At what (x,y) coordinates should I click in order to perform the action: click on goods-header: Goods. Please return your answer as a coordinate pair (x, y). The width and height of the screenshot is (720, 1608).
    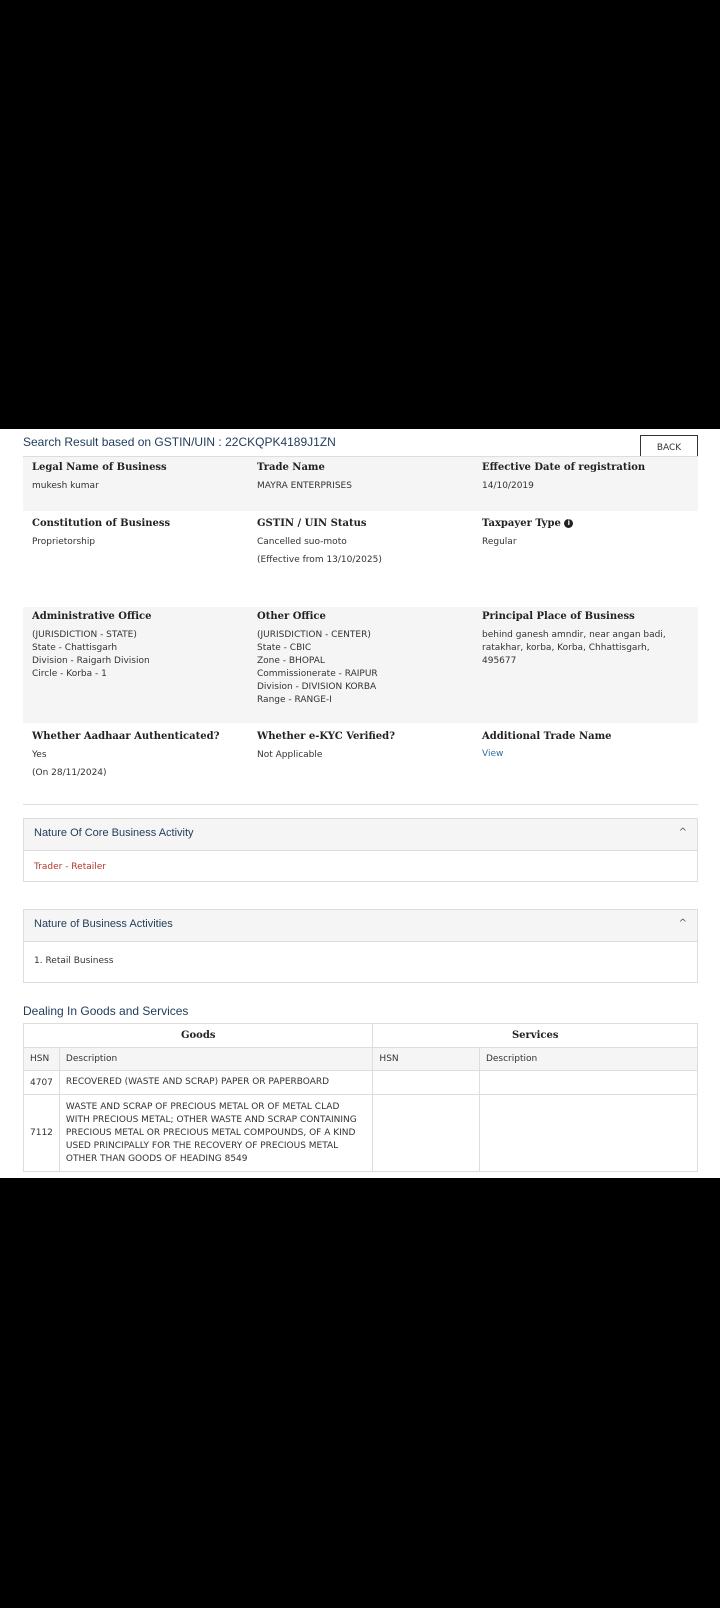
    Looking at the image, I should click on (198, 1035).